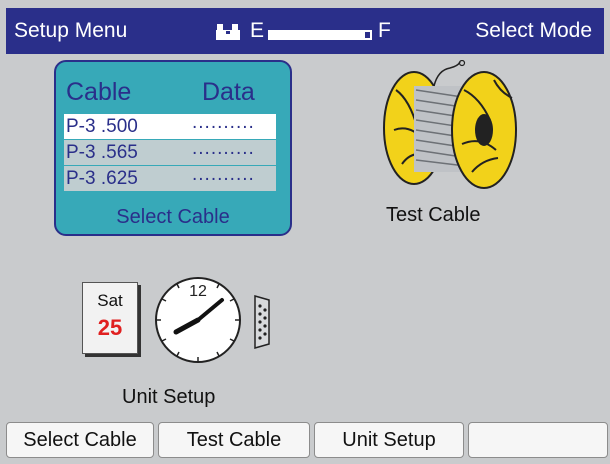  Describe the element at coordinates (257, 30) in the screenshot. I see `fuel-empty-label: E` at that location.